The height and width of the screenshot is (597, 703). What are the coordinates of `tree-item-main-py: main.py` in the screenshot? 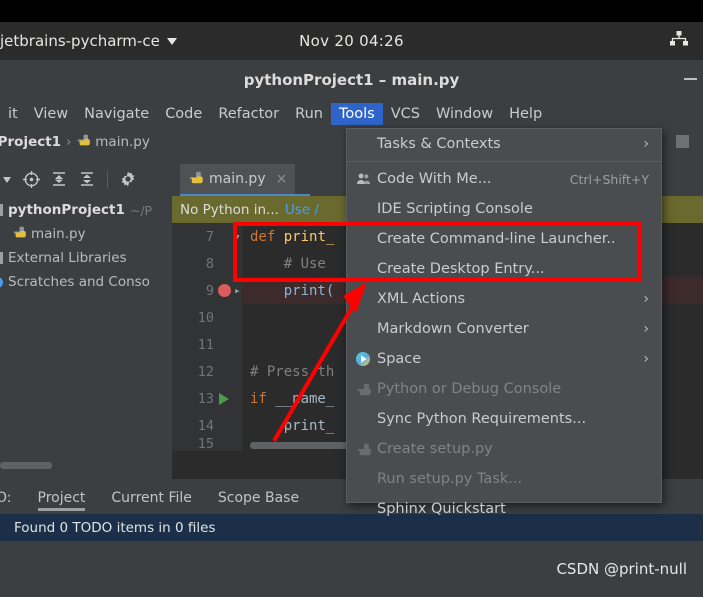 It's located at (86, 234).